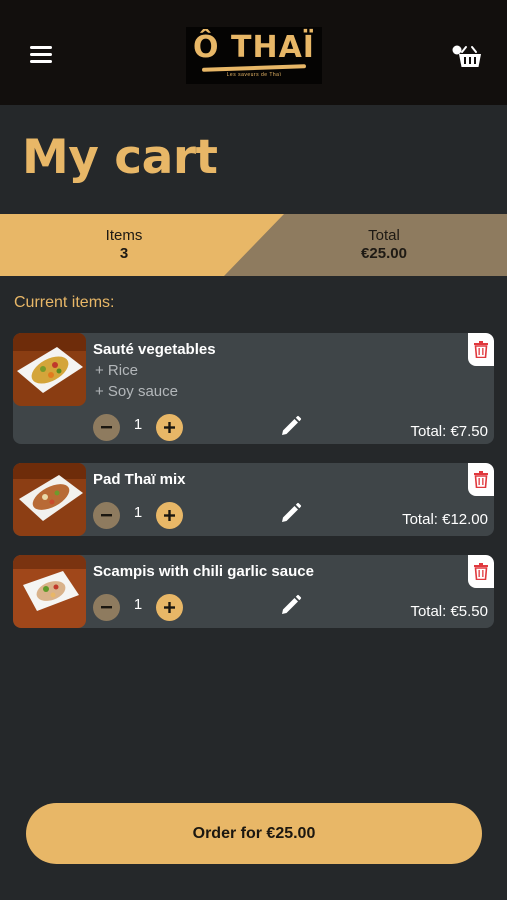 Image resolution: width=507 pixels, height=900 pixels. Describe the element at coordinates (254, 68) in the screenshot. I see `logo-swoosh` at that location.